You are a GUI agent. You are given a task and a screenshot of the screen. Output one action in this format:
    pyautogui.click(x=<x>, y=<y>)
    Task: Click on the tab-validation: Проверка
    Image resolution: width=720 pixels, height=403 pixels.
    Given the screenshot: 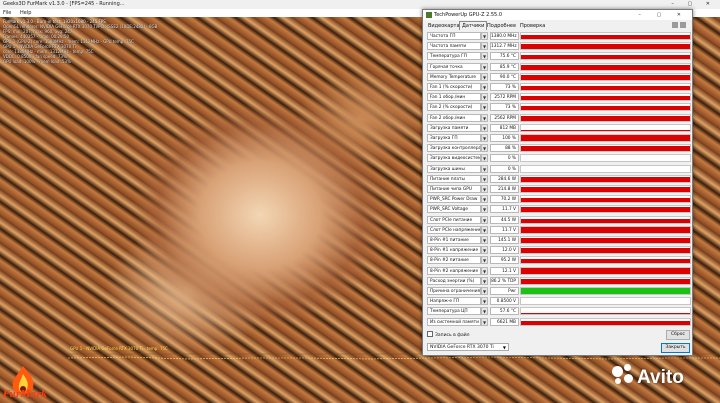 What is the action you would take?
    pyautogui.click(x=532, y=26)
    